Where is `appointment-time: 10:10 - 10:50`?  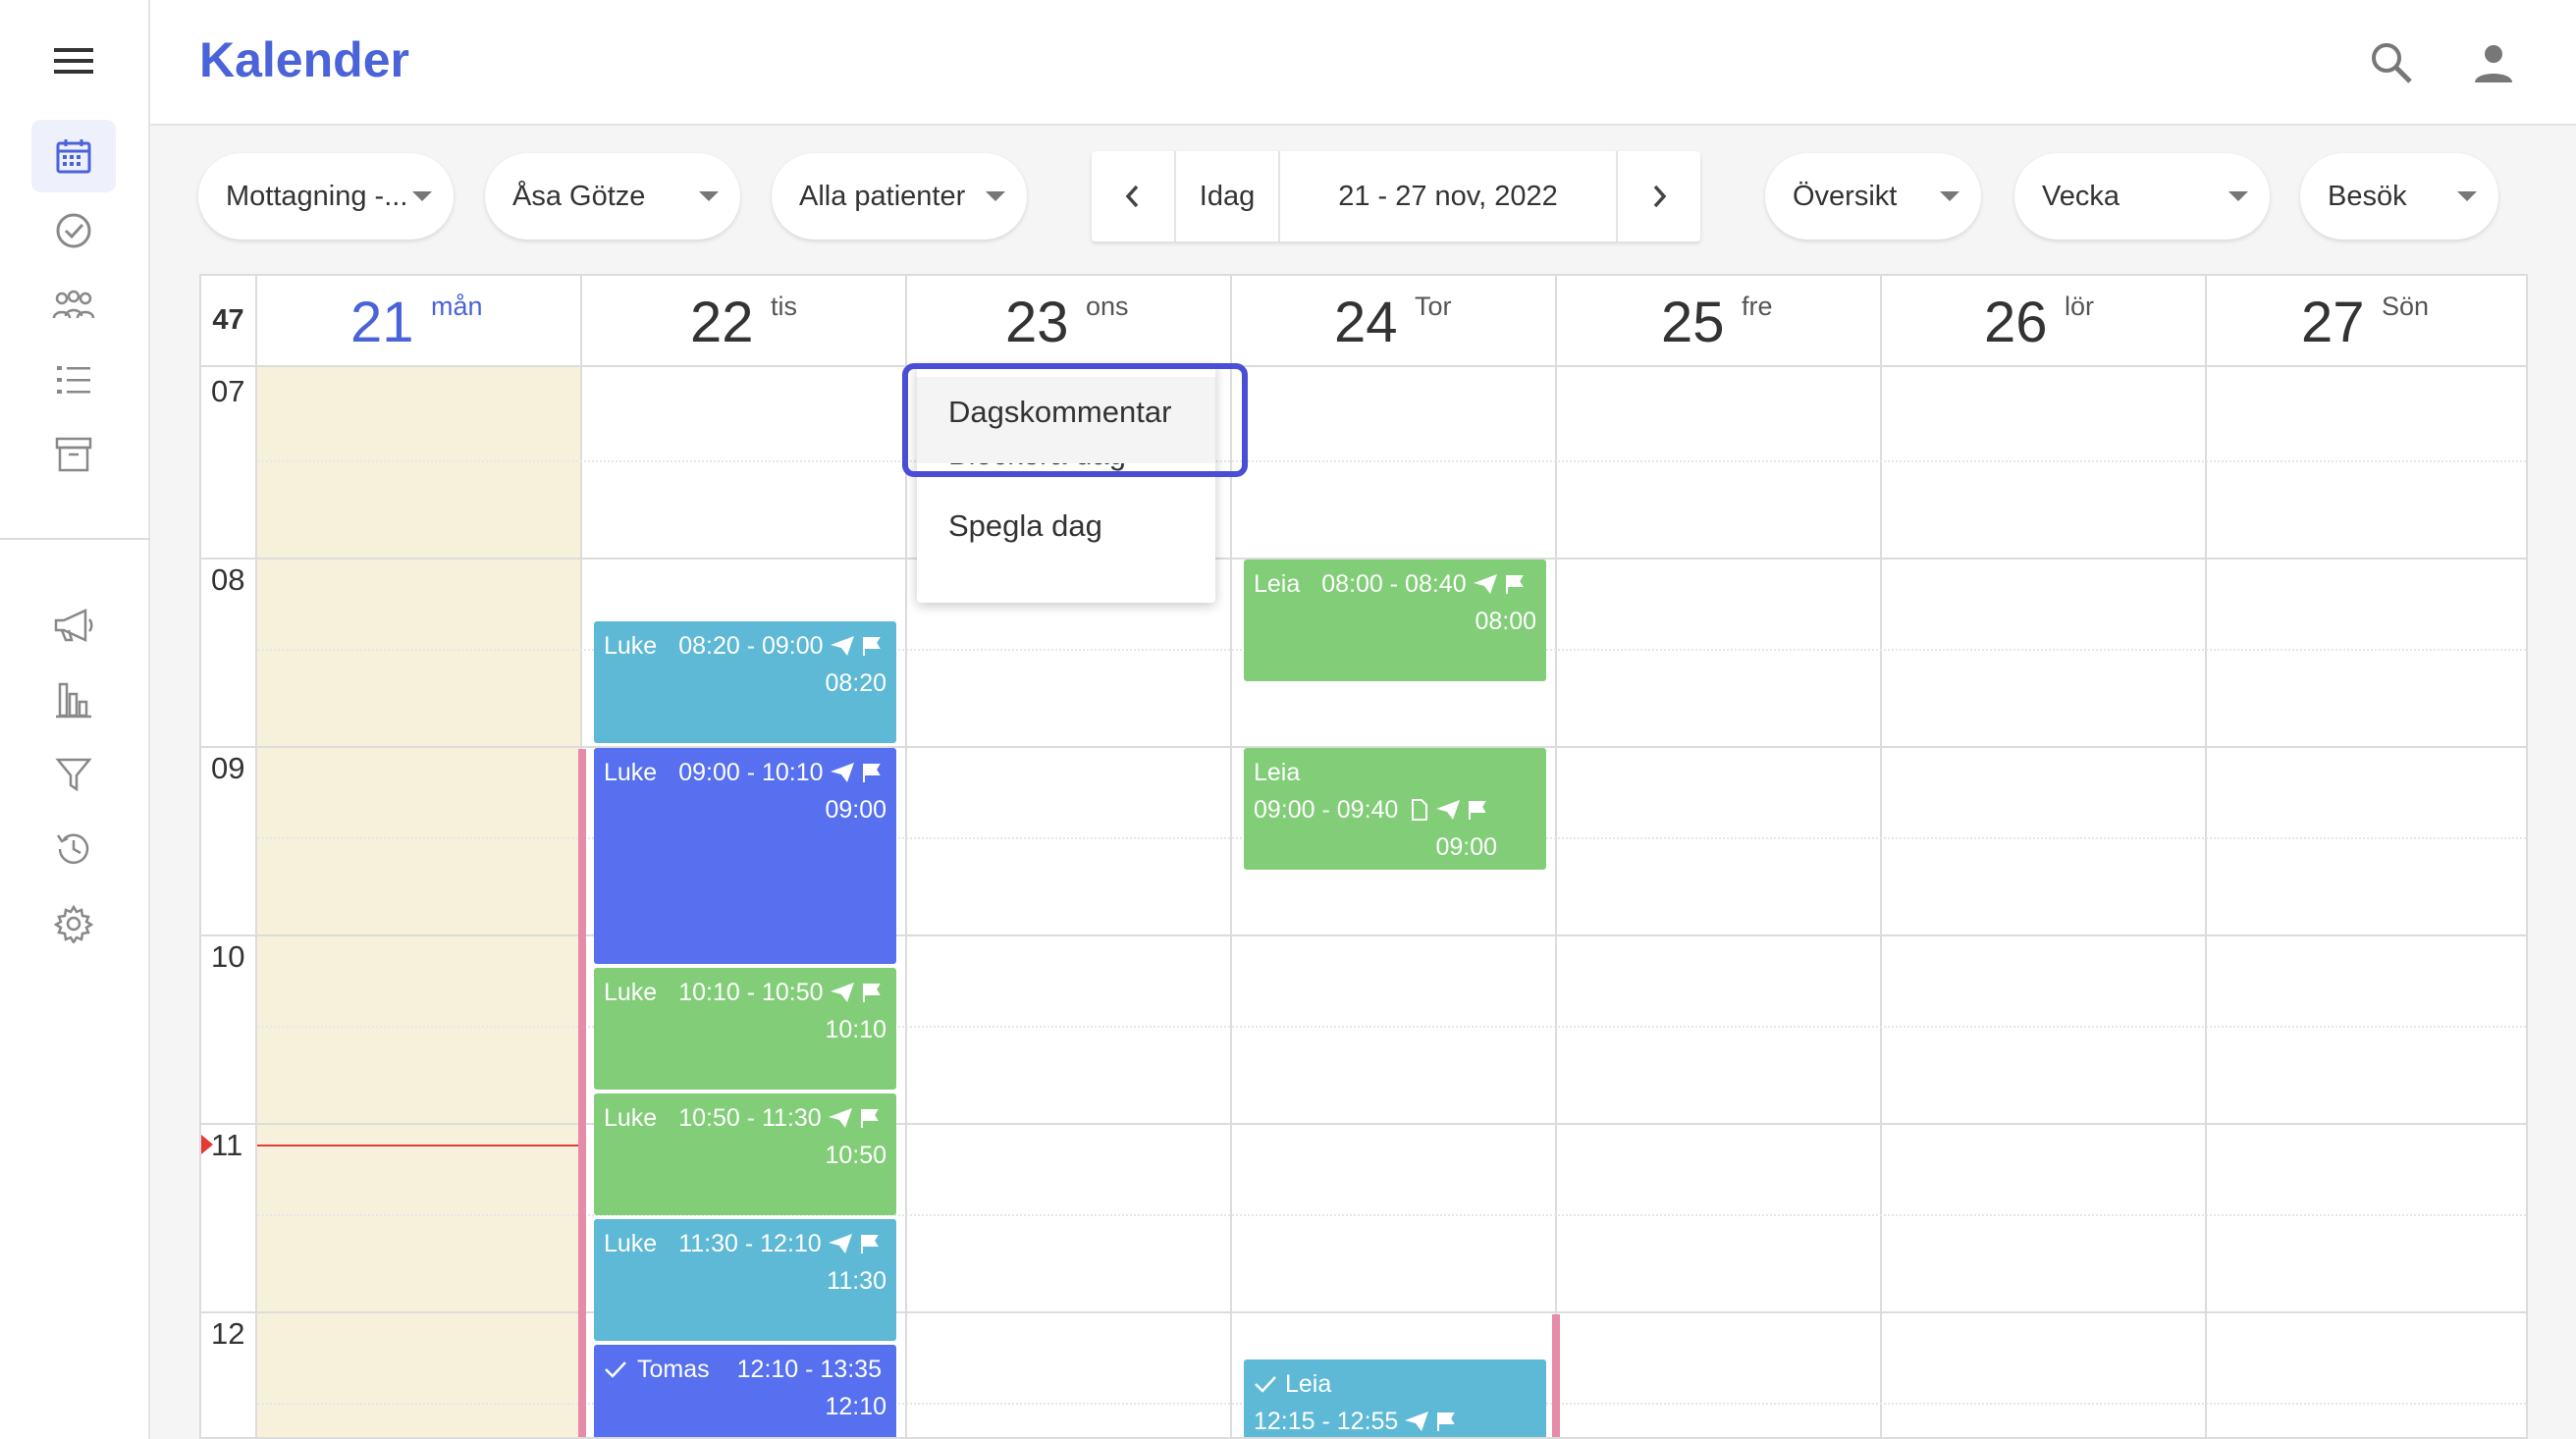 appointment-time: 10:10 - 10:50 is located at coordinates (751, 992).